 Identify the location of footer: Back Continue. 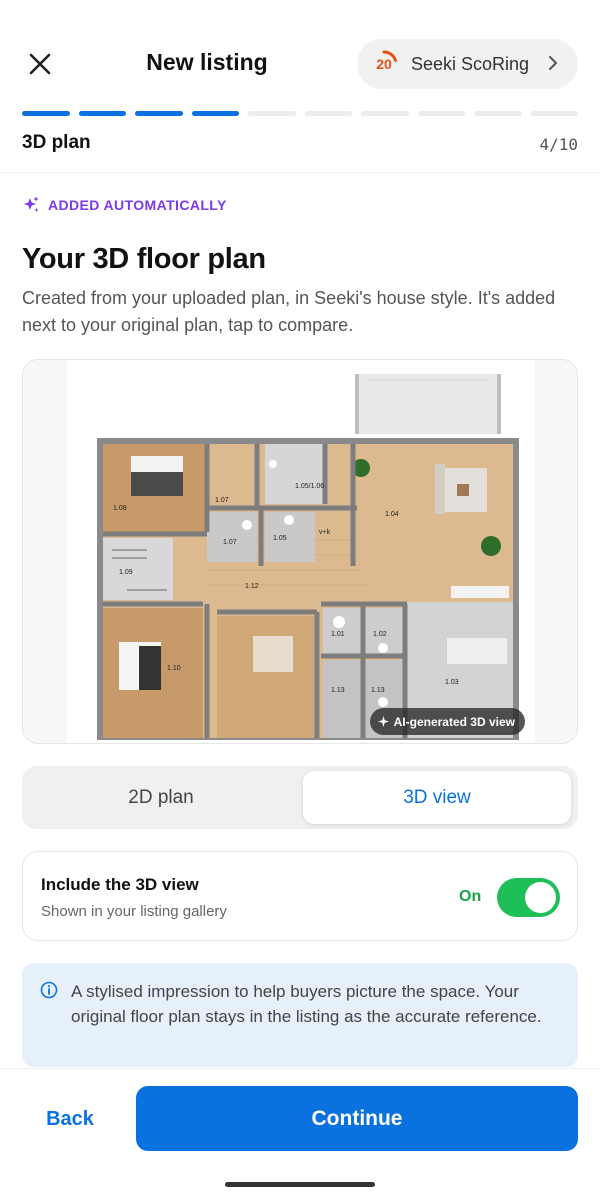
(300, 1134).